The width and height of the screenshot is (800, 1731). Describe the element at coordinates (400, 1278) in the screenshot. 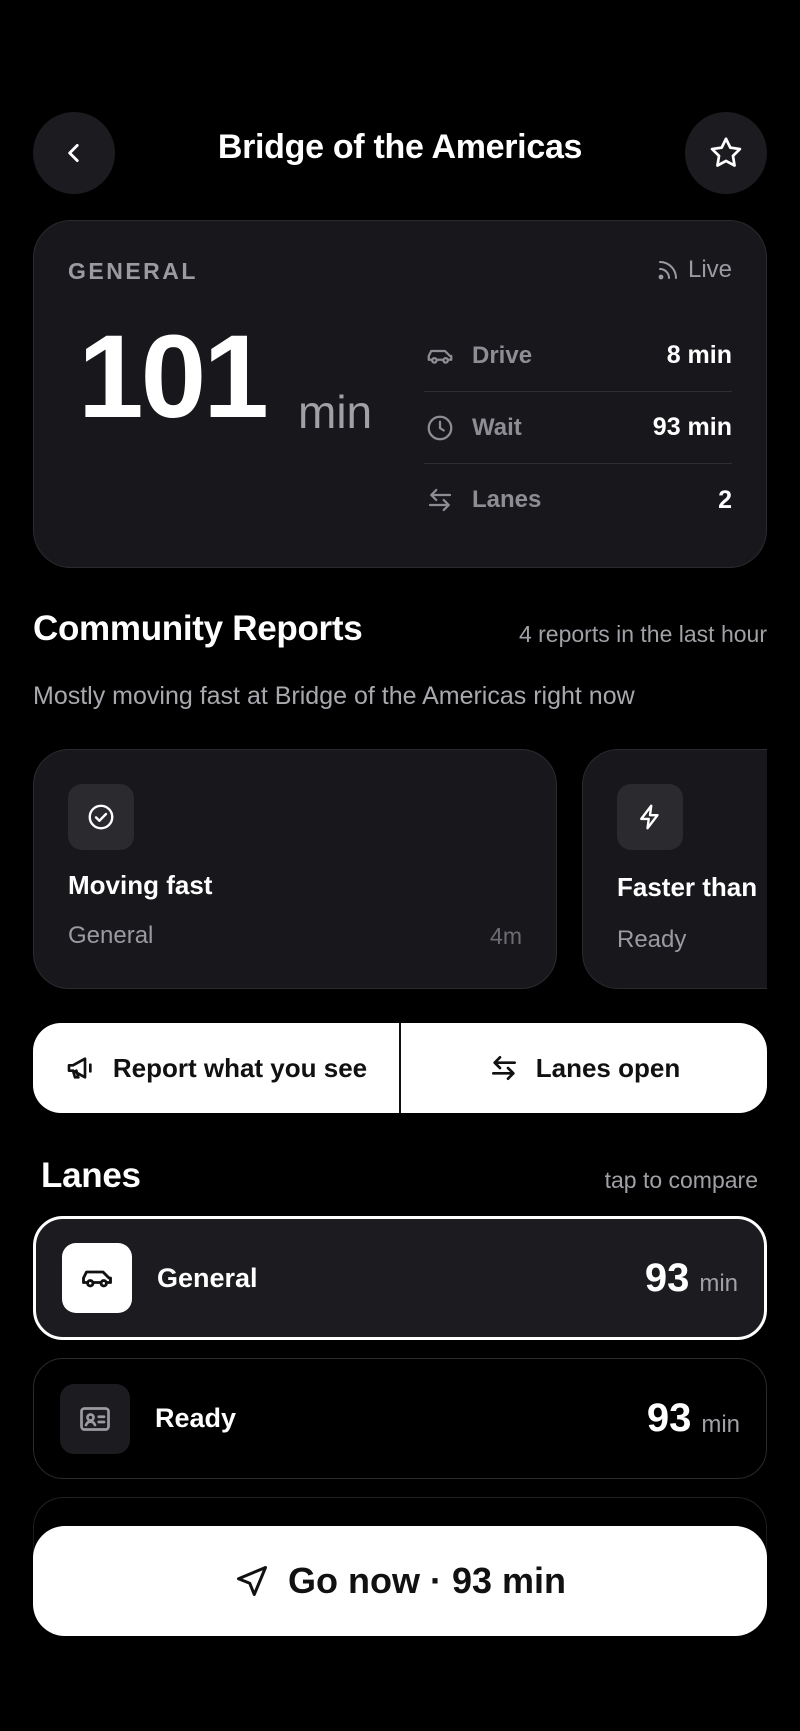

I see `lane-row-general: General 93 min` at that location.